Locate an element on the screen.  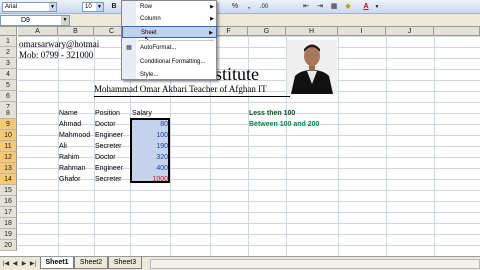
formatting-toolbar: Arial ▼ 10 ▼ B % , .00 ⇤ ⇥ ▦ ◆ A ▼ is located at coordinates (240, 7).